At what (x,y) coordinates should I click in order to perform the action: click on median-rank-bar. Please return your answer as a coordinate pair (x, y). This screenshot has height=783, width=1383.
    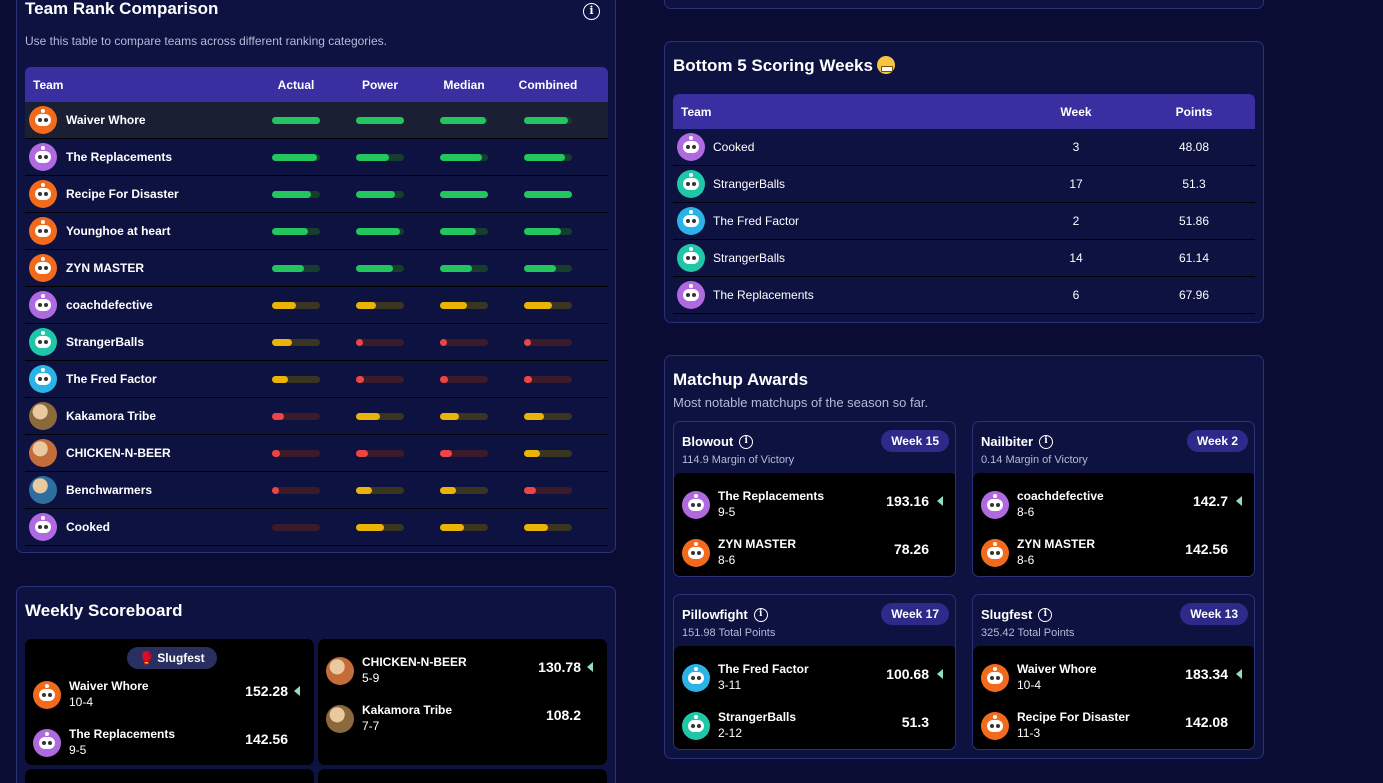
    Looking at the image, I should click on (464, 416).